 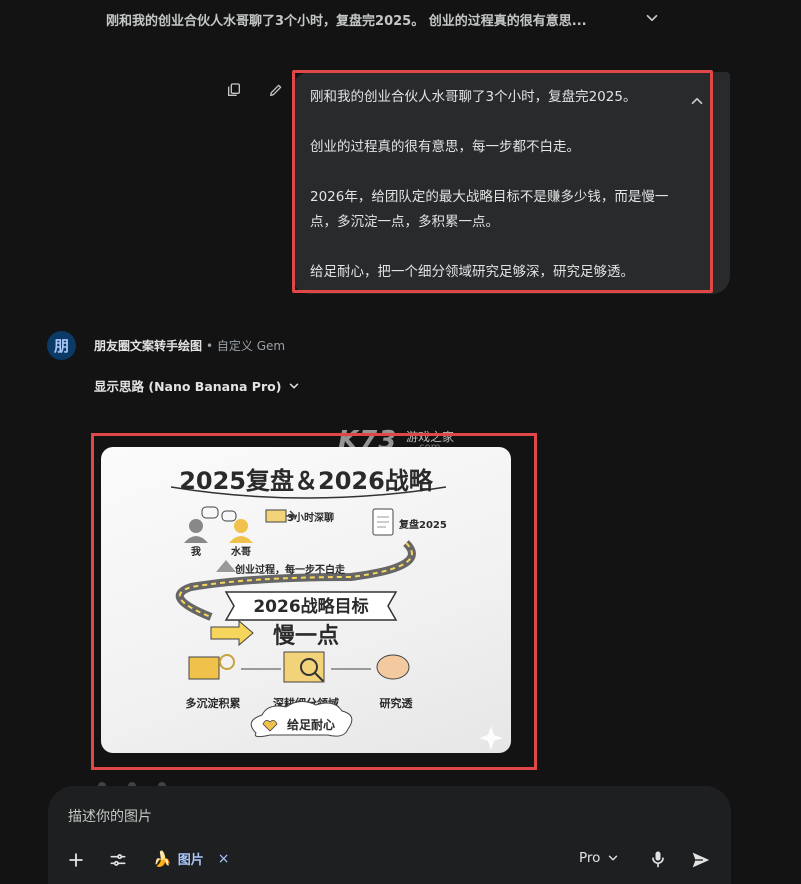 I want to click on composer: 描述你的图片 🍌 图片 × Pro, so click(x=389, y=835).